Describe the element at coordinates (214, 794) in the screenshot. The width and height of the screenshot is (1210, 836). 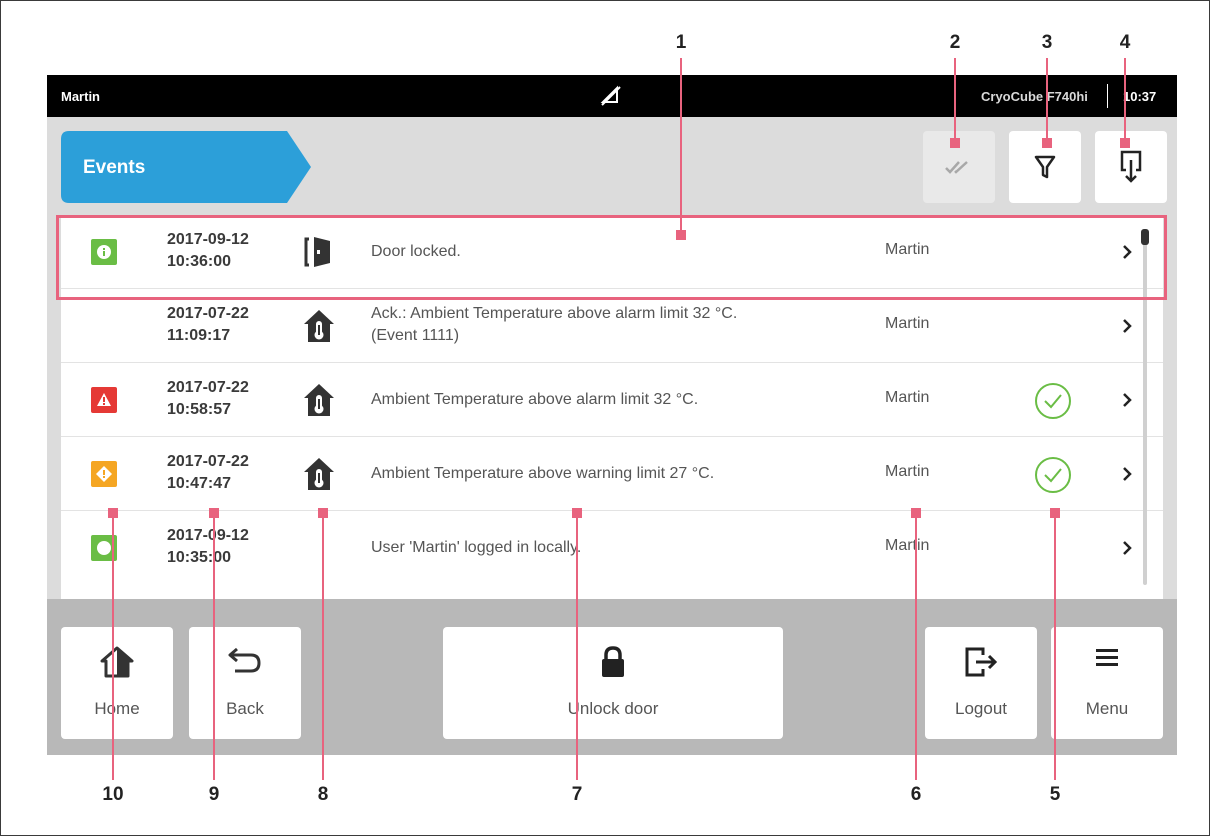
I see `callout-label-9: 9` at that location.